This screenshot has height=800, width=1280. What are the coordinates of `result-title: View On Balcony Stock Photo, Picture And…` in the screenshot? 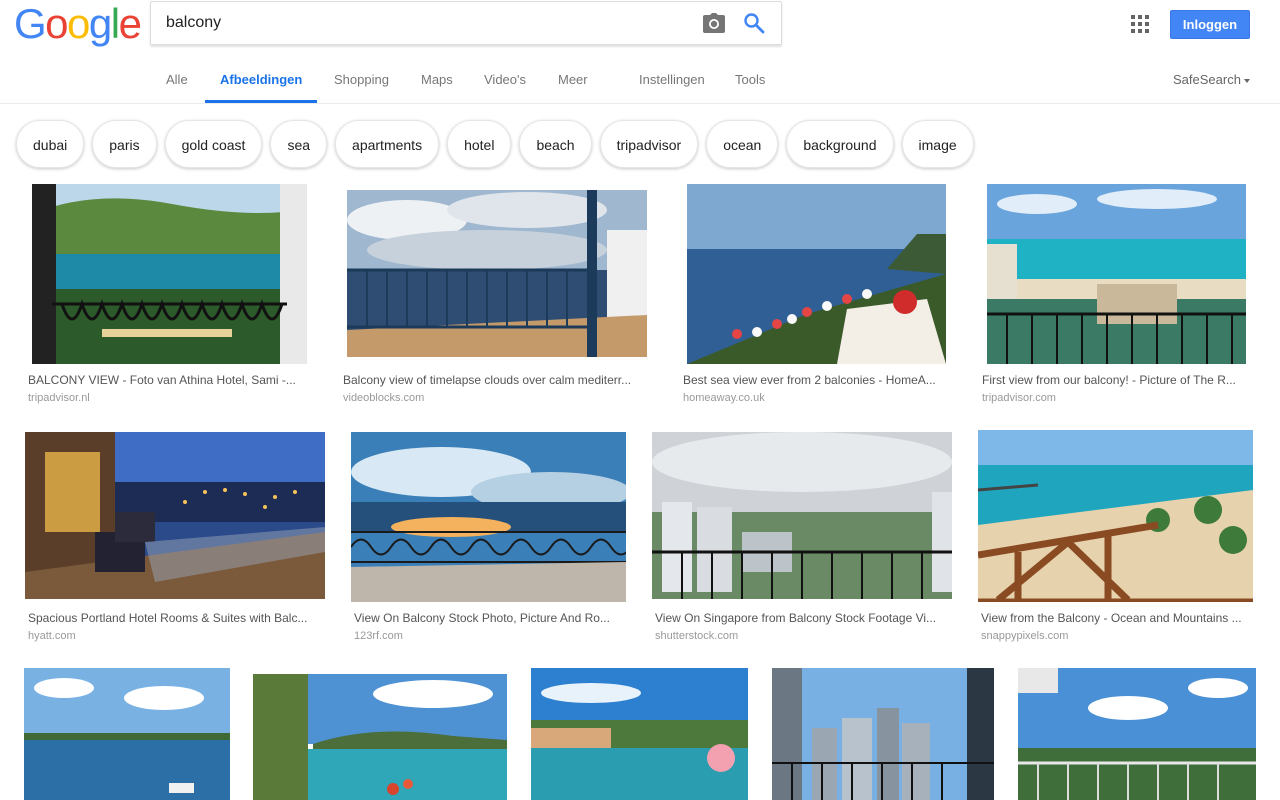 It's located at (489, 618).